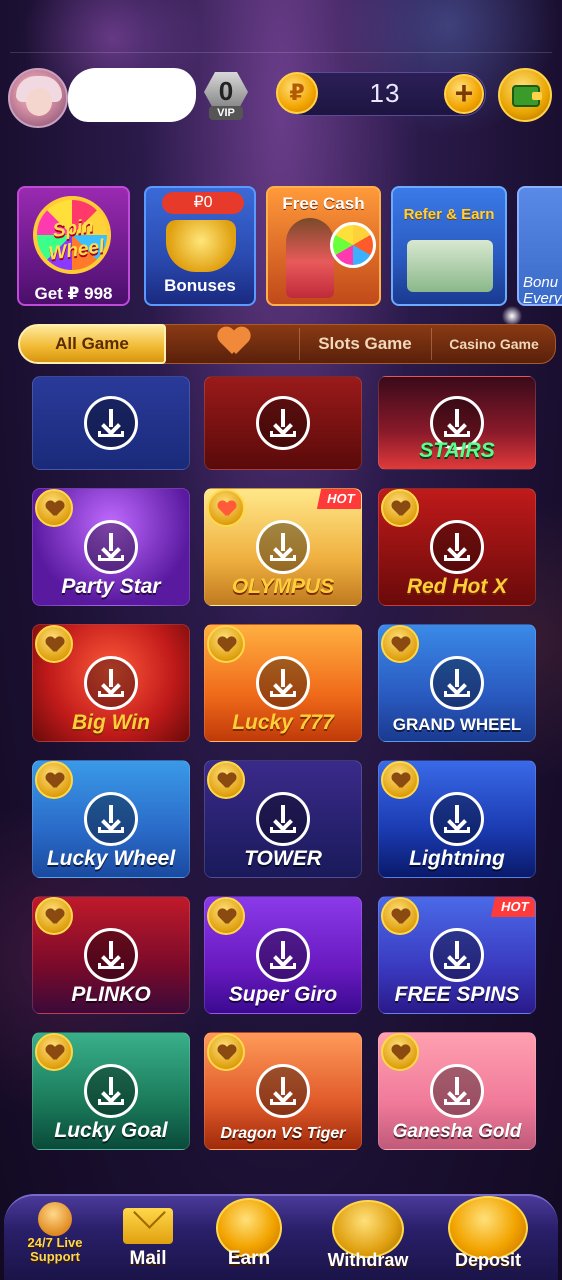 Image resolution: width=562 pixels, height=1280 pixels. Describe the element at coordinates (457, 683) in the screenshot. I see `game-tile: GRAND WHEEL` at that location.